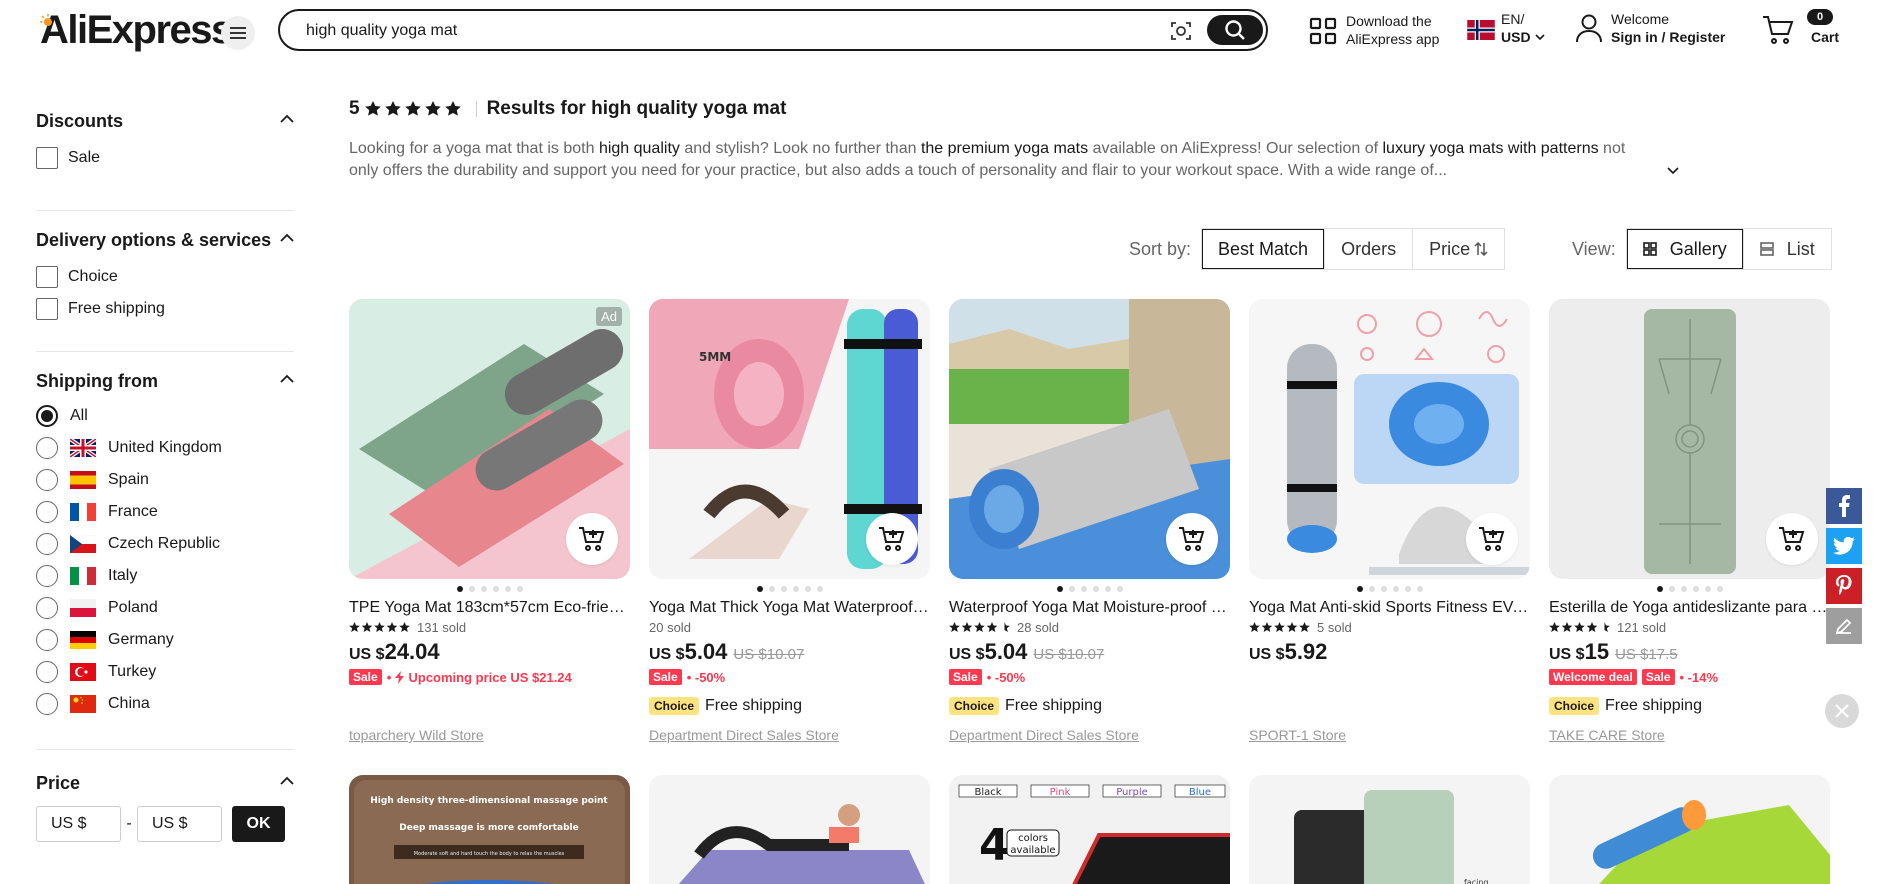  Describe the element at coordinates (489, 589) in the screenshot. I see `image-dots` at that location.